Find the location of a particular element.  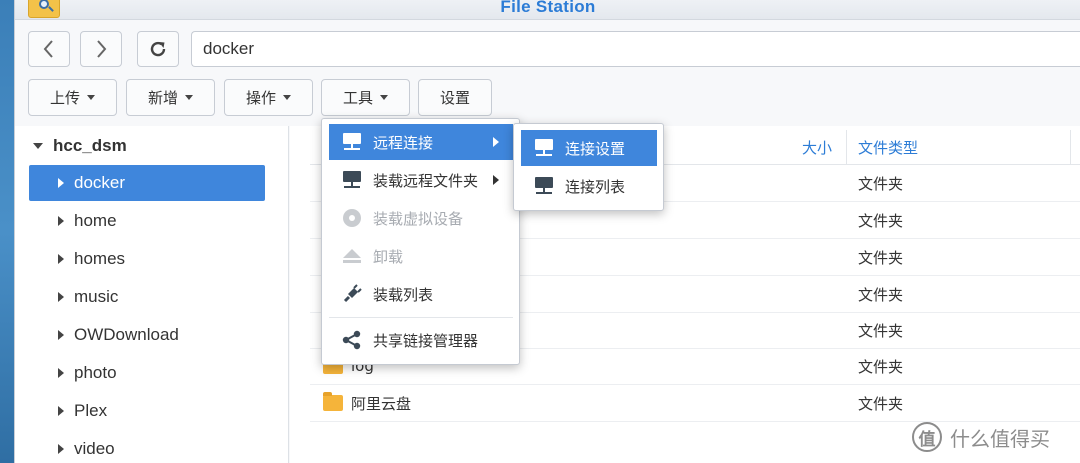

tools-button: 工具 is located at coordinates (365, 97).